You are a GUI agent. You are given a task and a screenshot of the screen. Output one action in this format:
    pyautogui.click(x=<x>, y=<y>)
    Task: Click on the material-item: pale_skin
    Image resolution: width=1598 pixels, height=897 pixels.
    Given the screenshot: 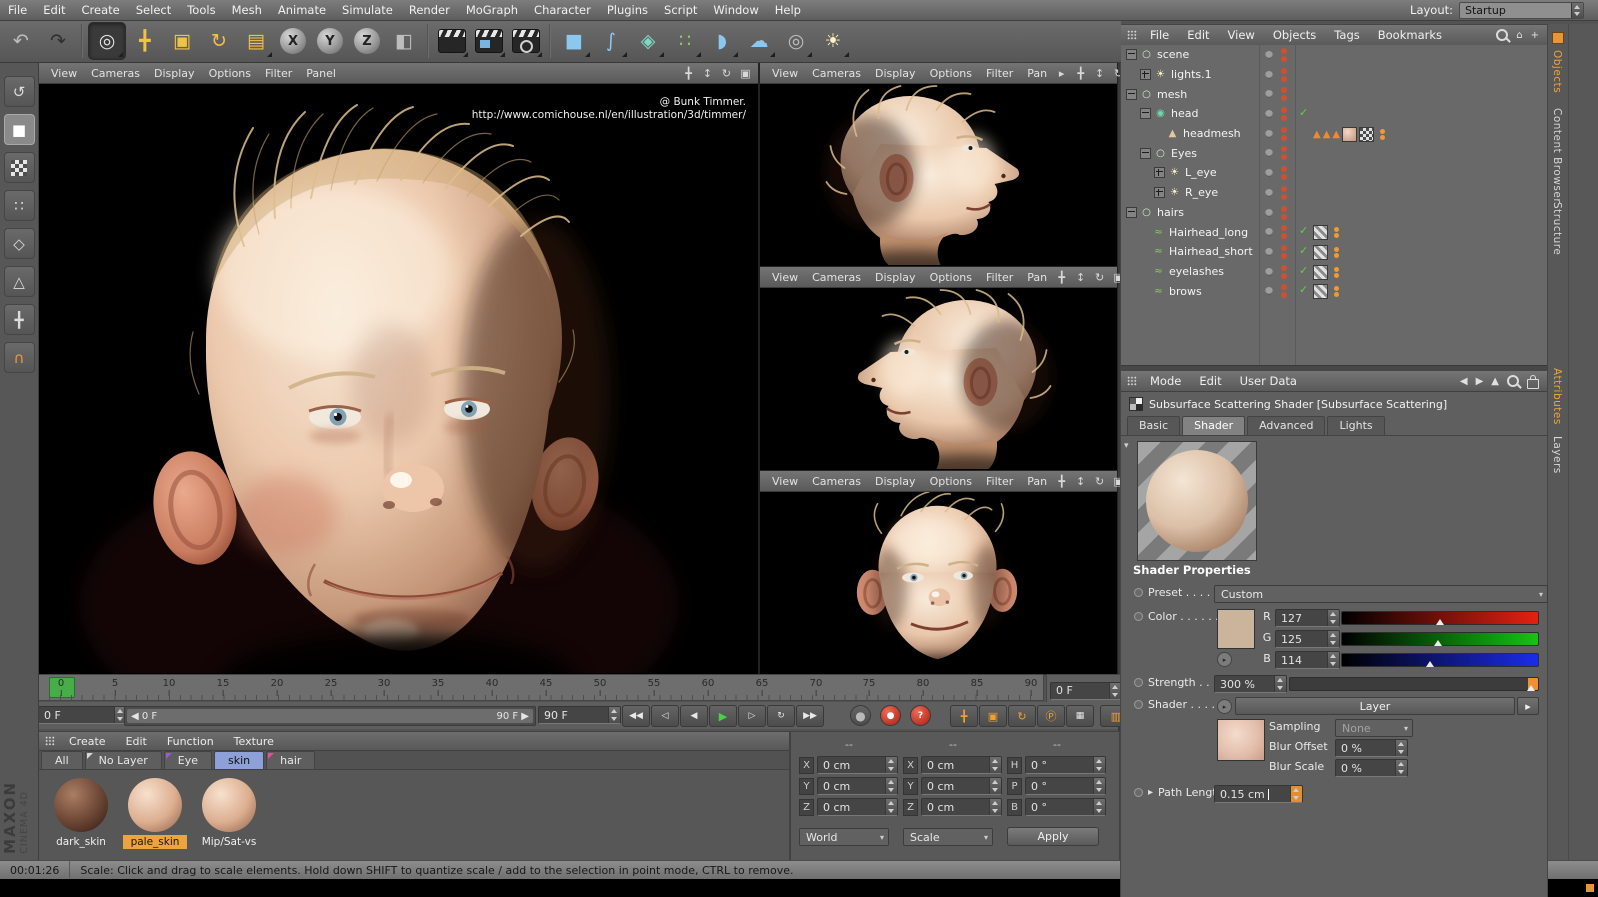 What is the action you would take?
    pyautogui.click(x=155, y=813)
    